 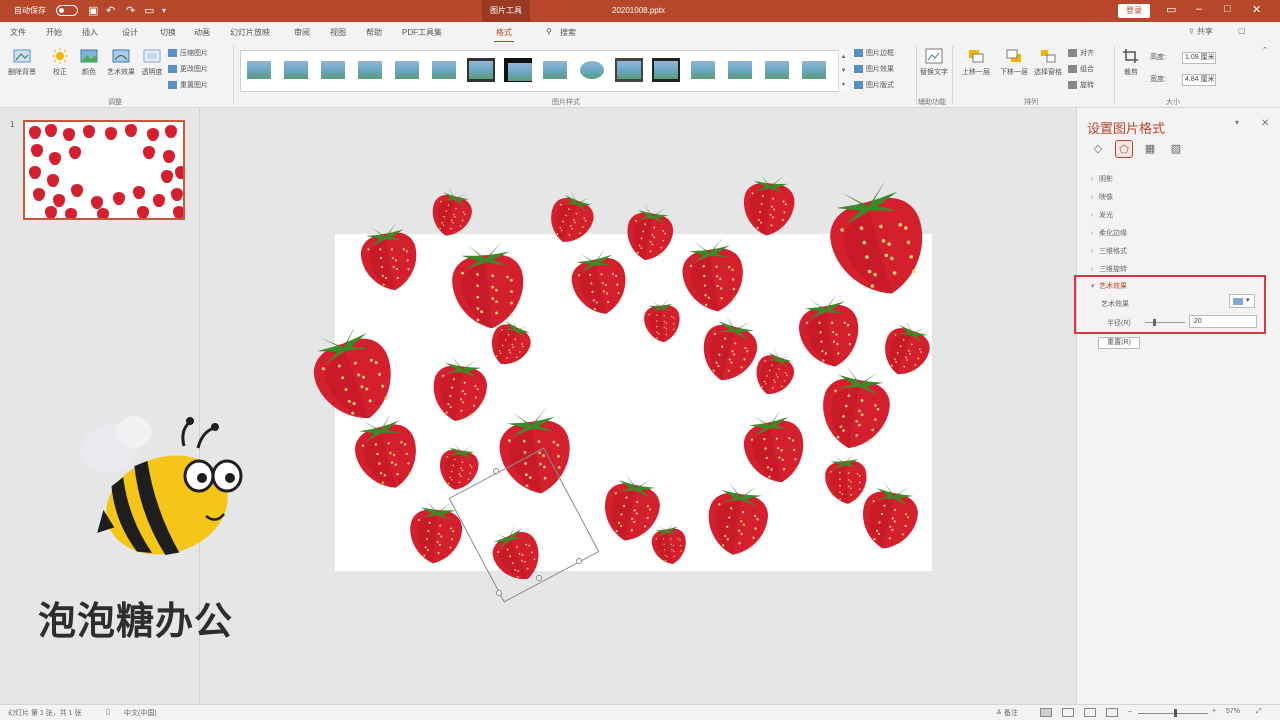 What do you see at coordinates (121, 62) in the screenshot?
I see `artistic-effects-button: 艺术效果` at bounding box center [121, 62].